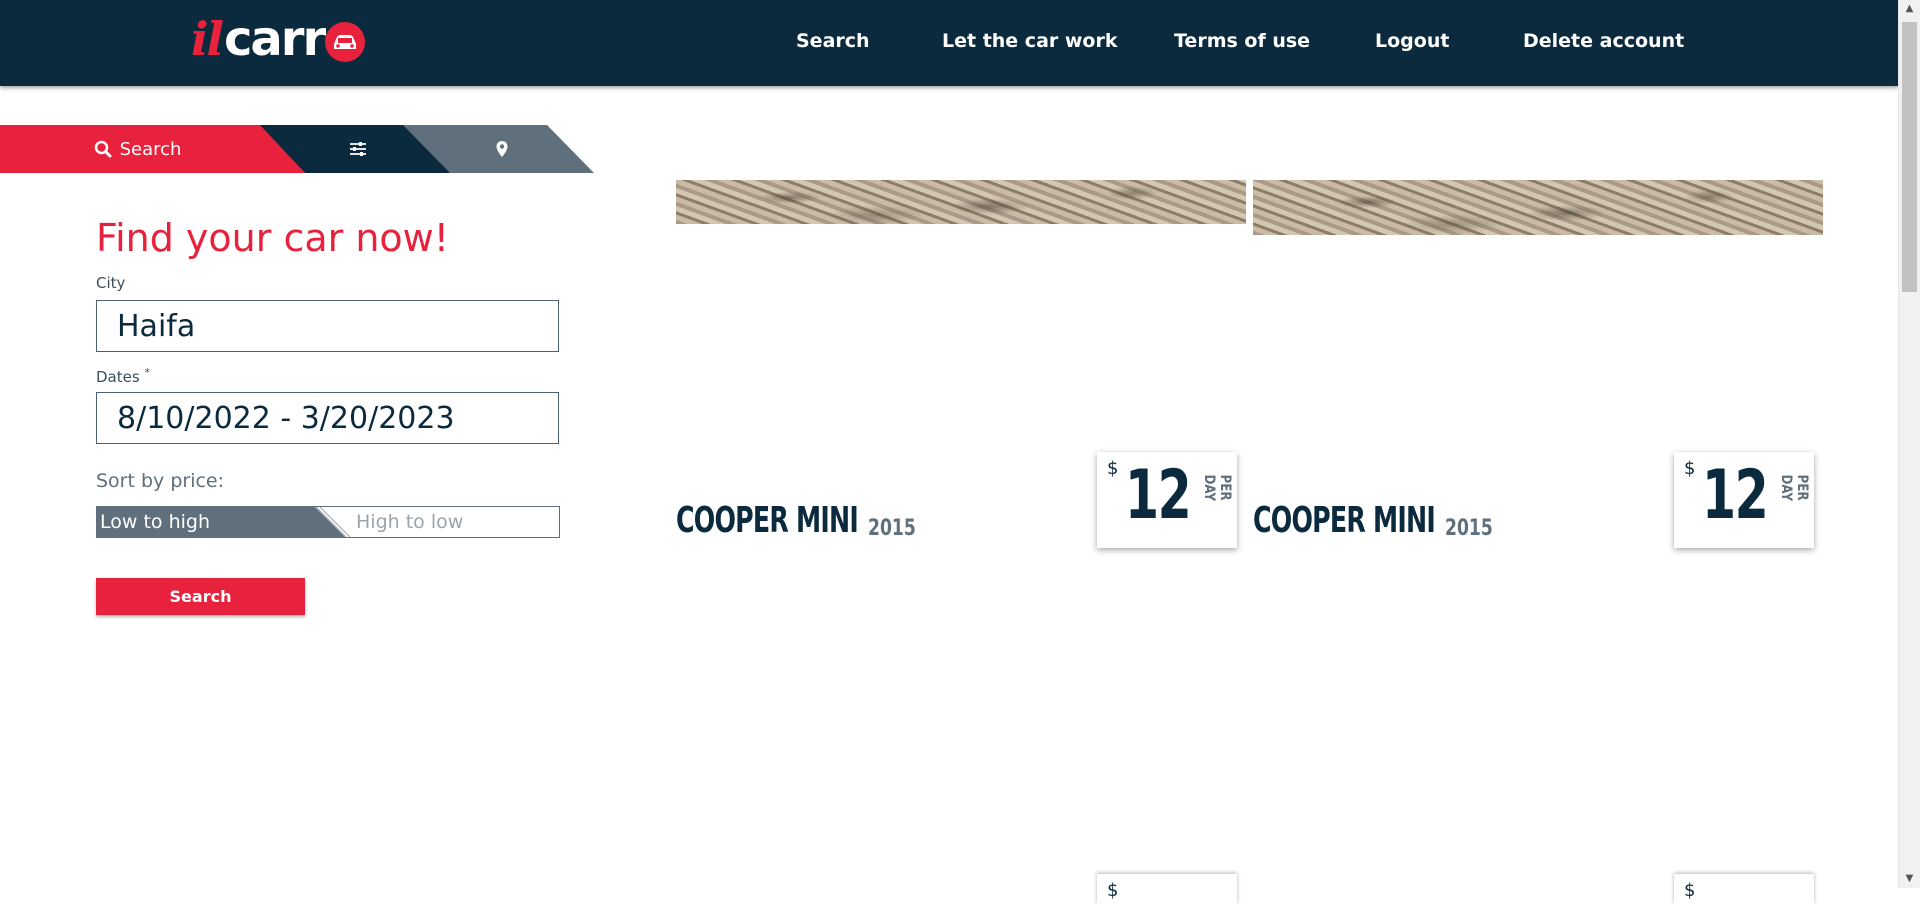 This screenshot has height=904, width=1920. What do you see at coordinates (333, 522) in the screenshot?
I see `toggle-divider` at bounding box center [333, 522].